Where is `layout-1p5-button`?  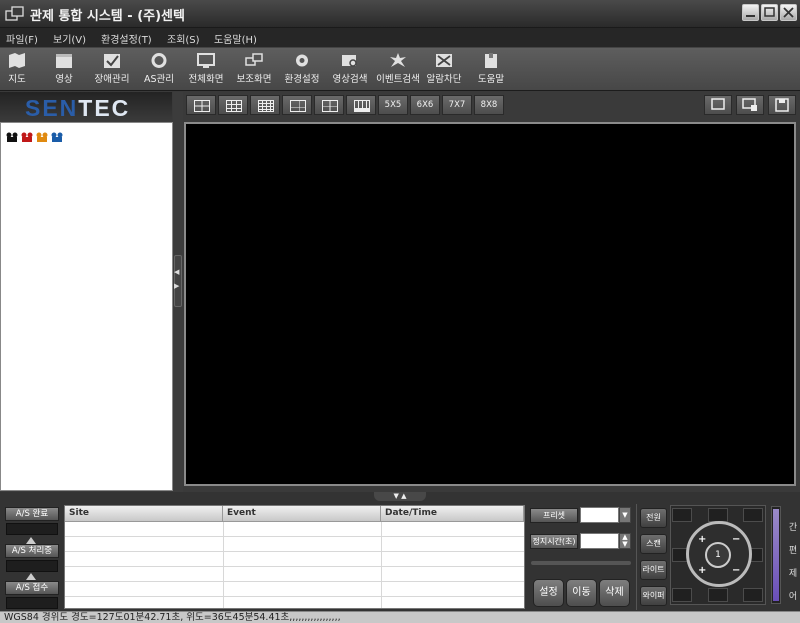 layout-1p5-button is located at coordinates (297, 105).